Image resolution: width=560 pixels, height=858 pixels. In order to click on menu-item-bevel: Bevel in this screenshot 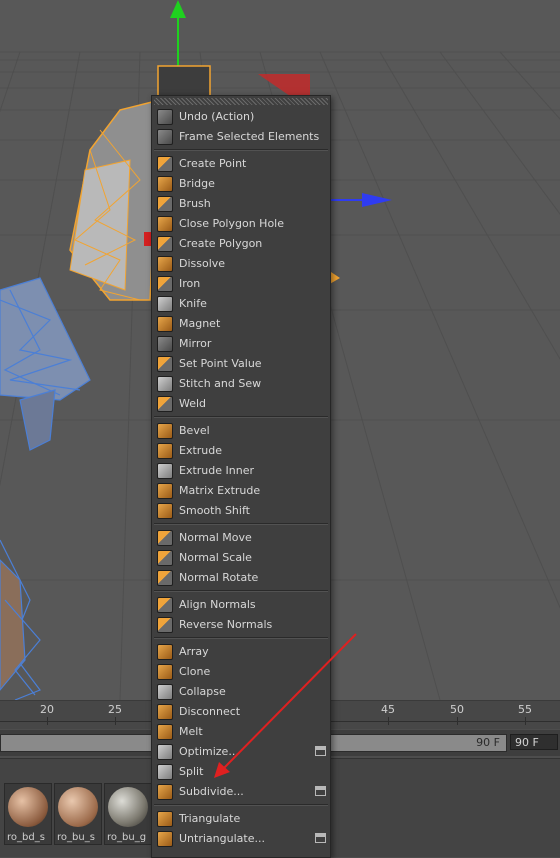, I will do `click(241, 431)`.